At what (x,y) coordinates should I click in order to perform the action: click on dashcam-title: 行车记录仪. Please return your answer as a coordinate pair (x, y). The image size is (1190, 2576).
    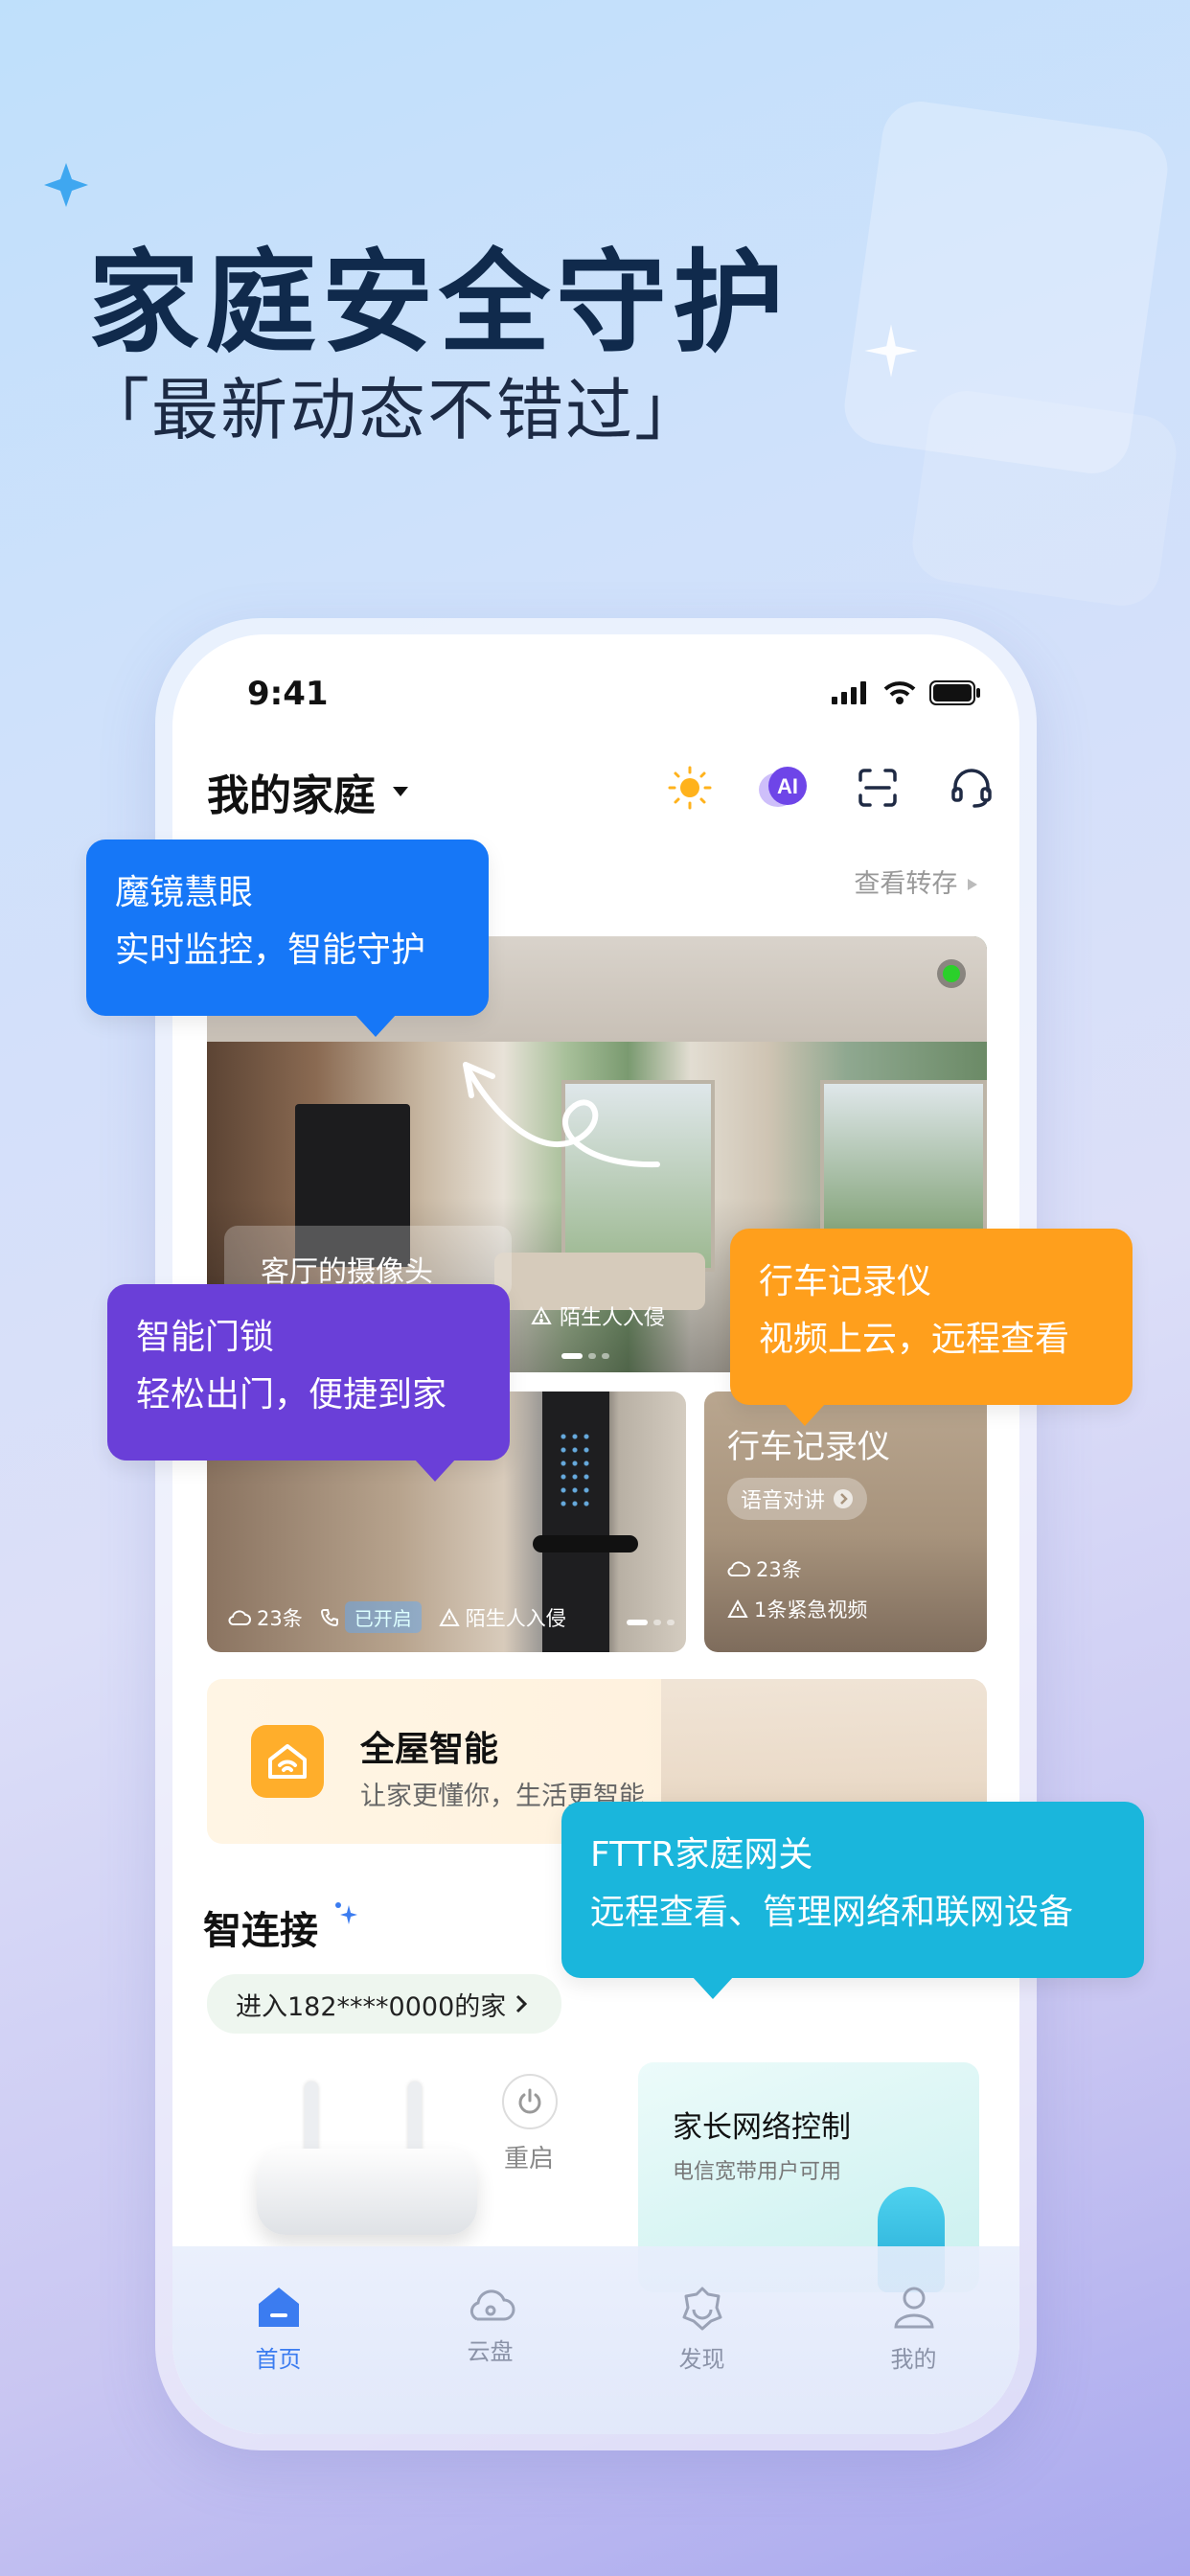
    Looking at the image, I should click on (809, 1447).